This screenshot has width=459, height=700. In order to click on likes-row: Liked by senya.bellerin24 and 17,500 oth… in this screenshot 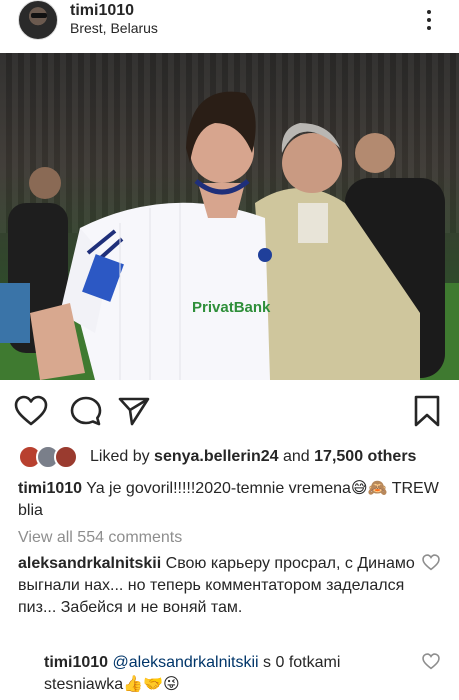, I will do `click(229, 457)`.